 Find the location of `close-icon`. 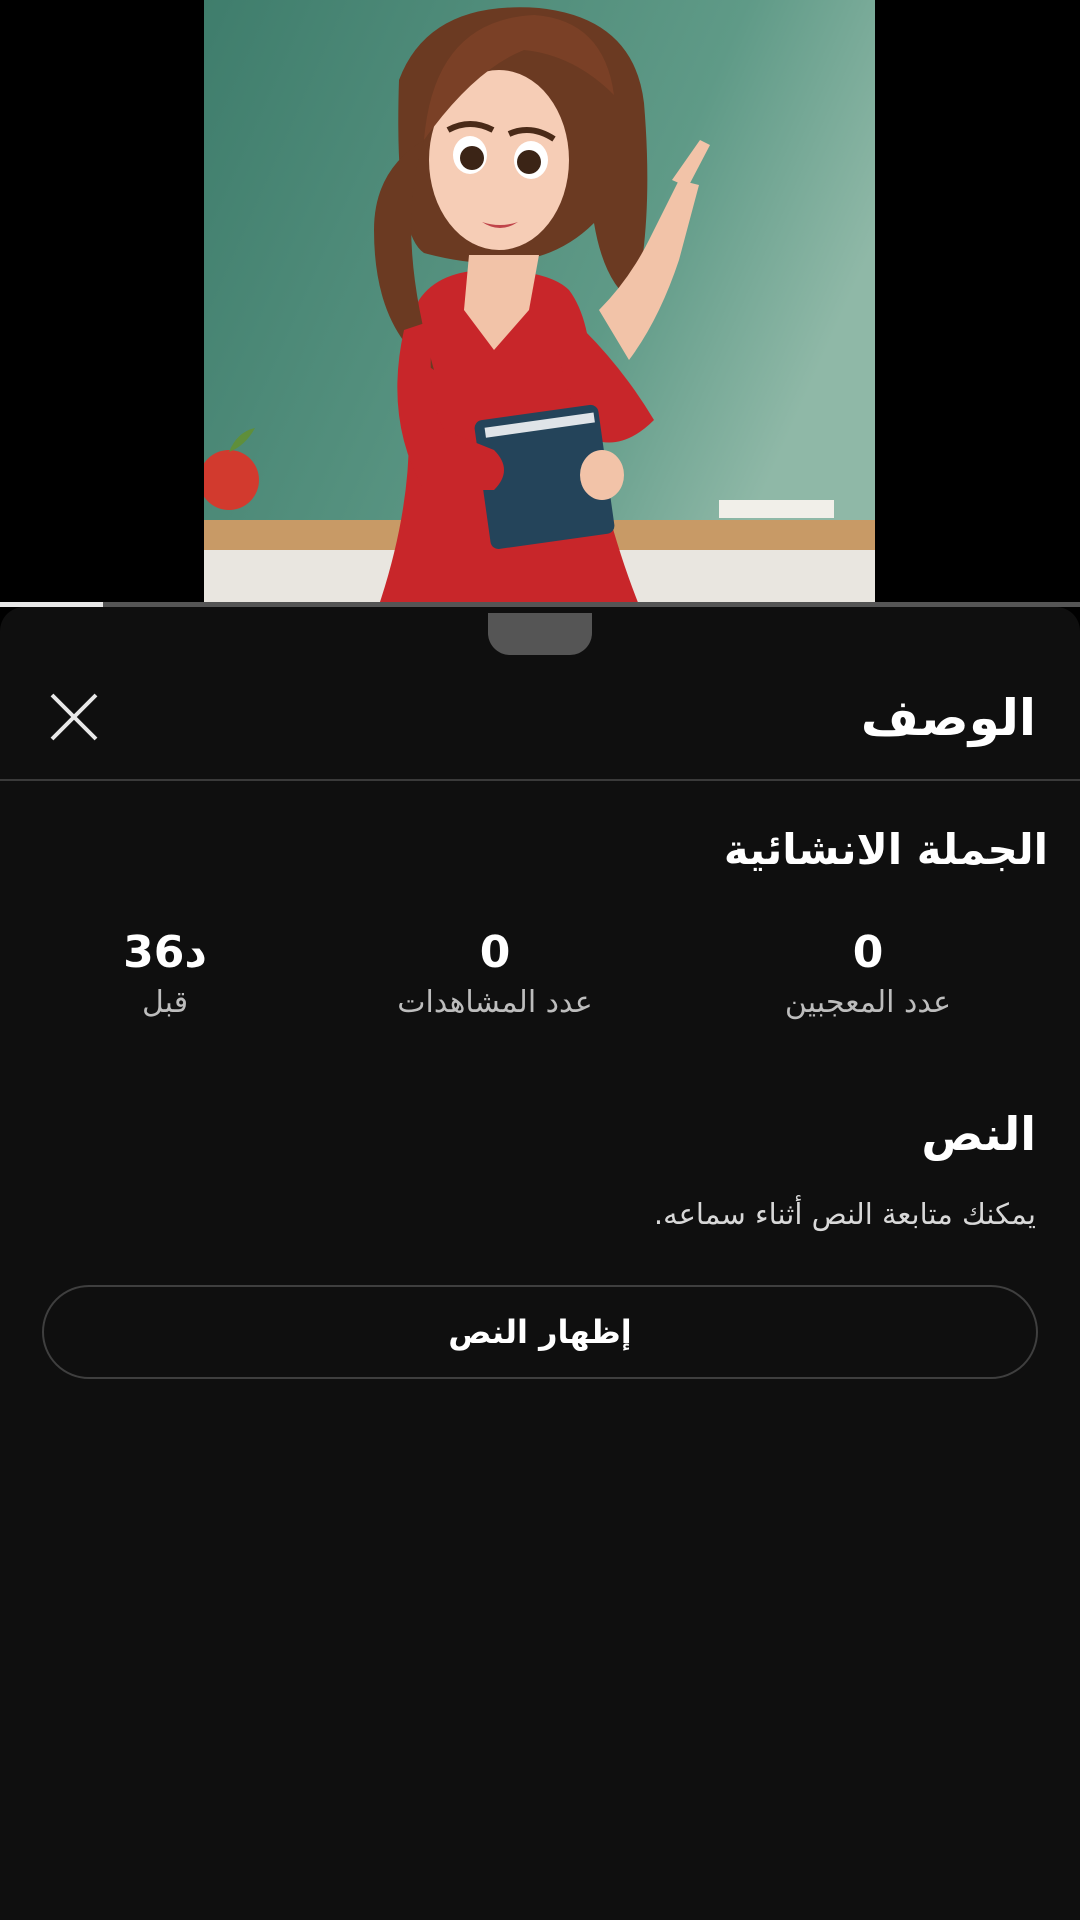

close-icon is located at coordinates (74, 717).